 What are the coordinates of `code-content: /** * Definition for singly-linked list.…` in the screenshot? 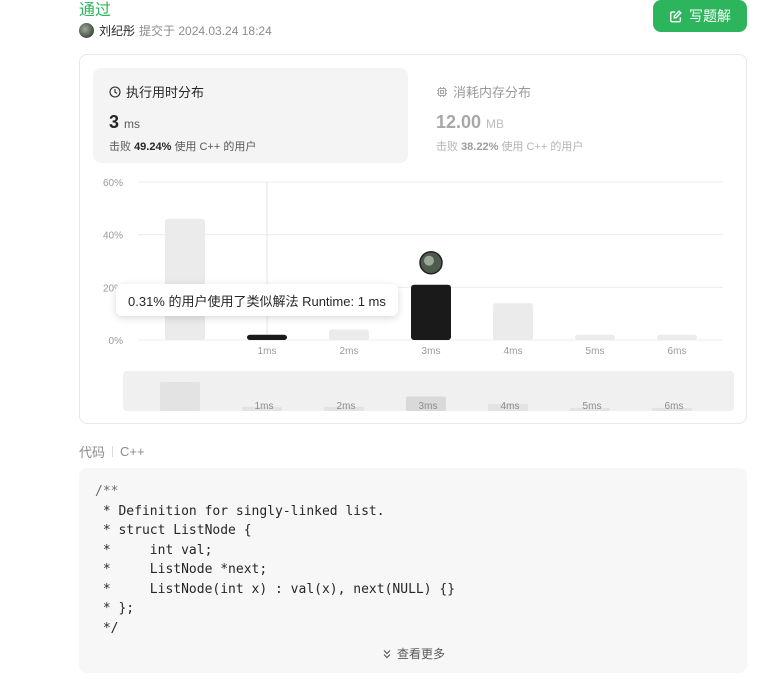 It's located at (275, 560).